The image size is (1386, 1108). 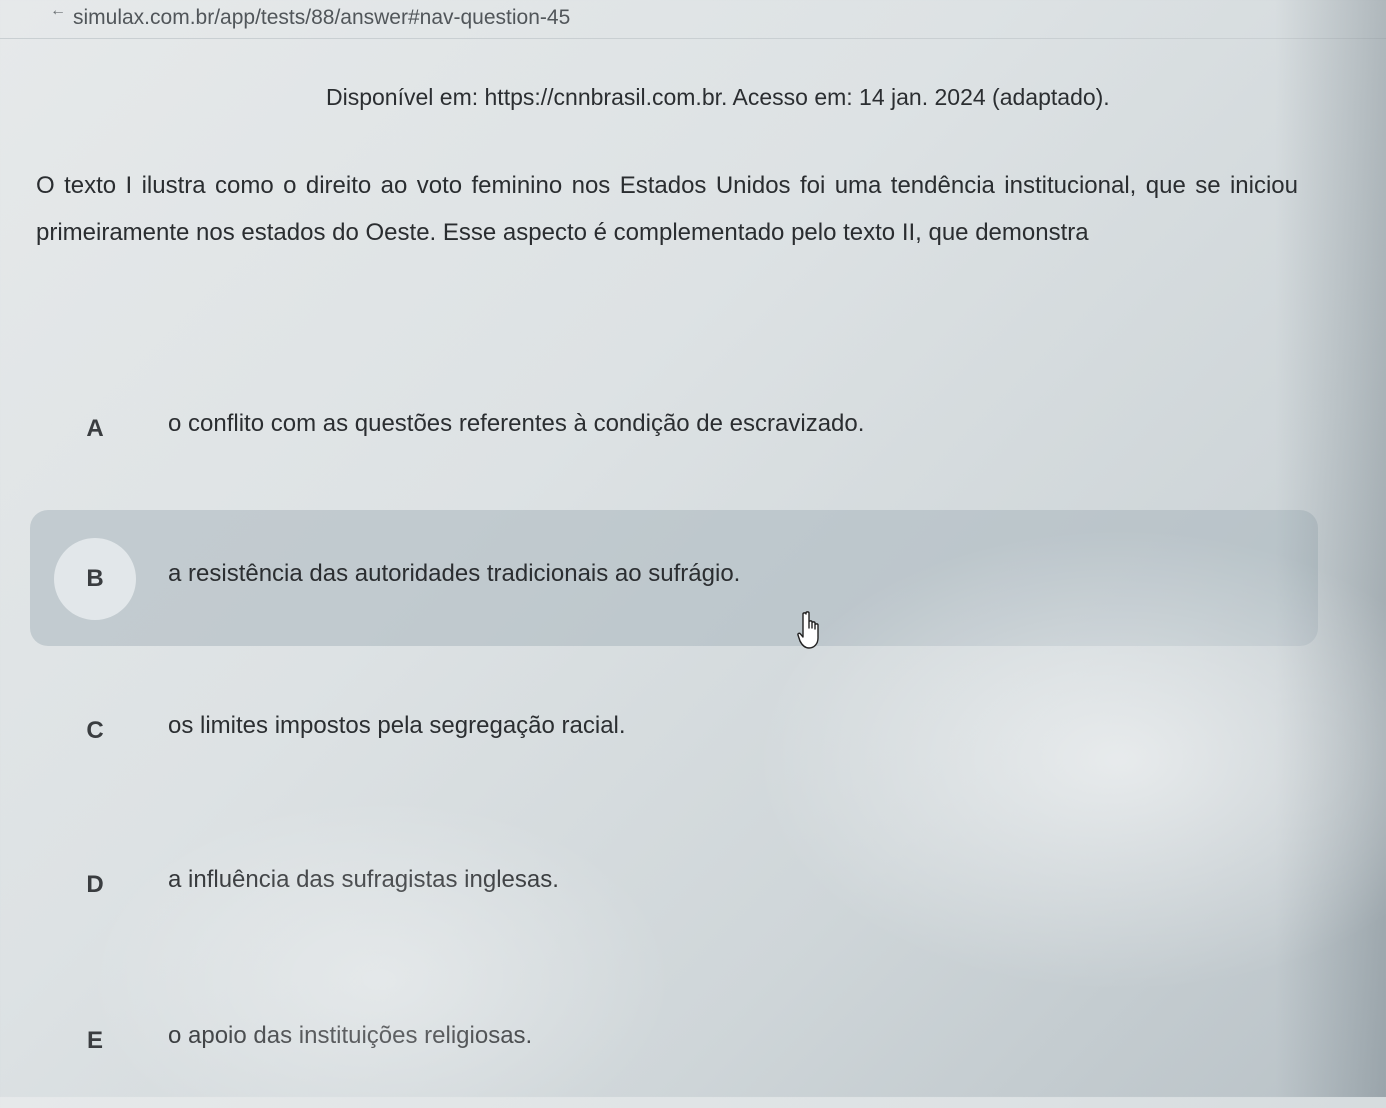 What do you see at coordinates (674, 884) in the screenshot?
I see `option-d: D a influência das sufragistas inglesas.` at bounding box center [674, 884].